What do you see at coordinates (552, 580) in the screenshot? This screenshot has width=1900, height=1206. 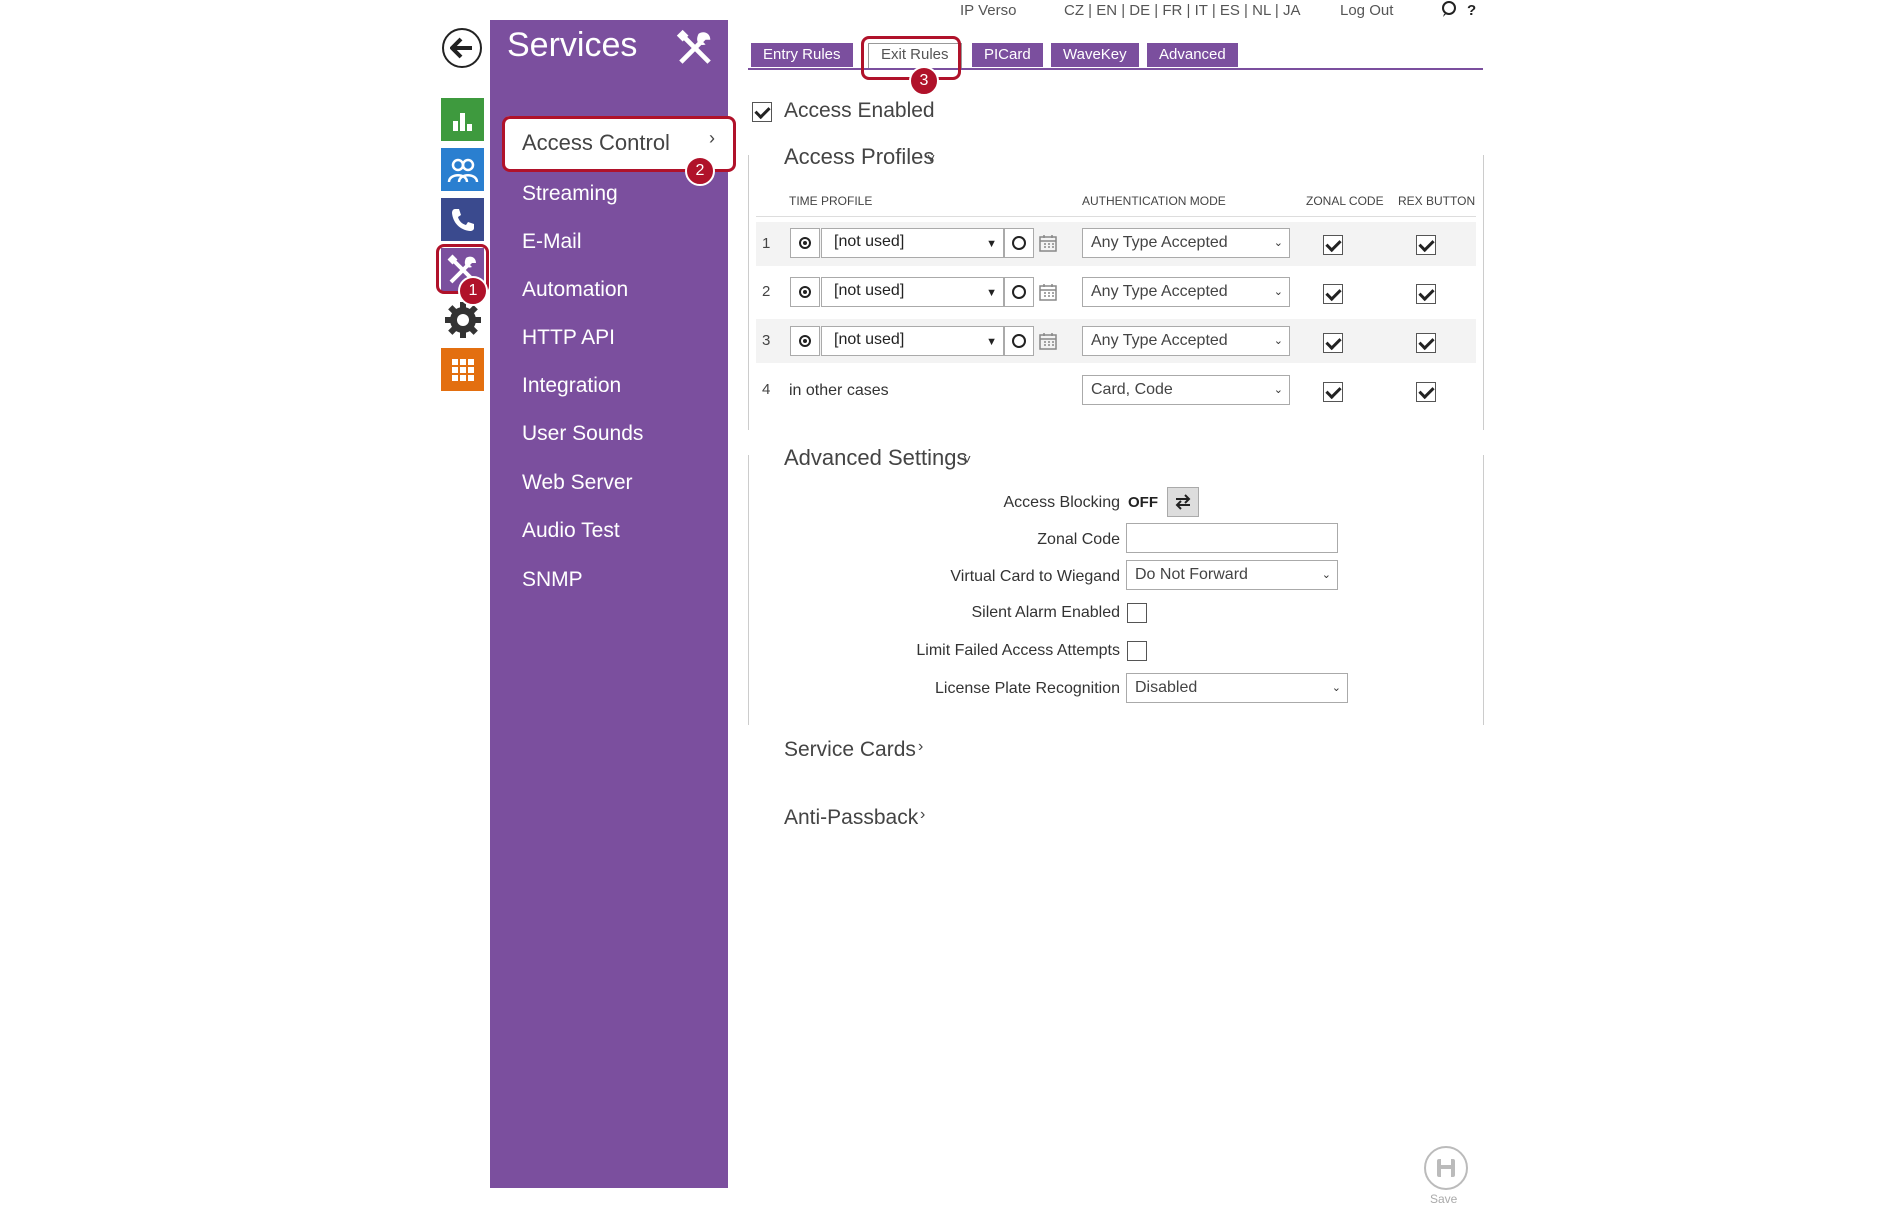 I see `menu-item-snmp: SNMP` at bounding box center [552, 580].